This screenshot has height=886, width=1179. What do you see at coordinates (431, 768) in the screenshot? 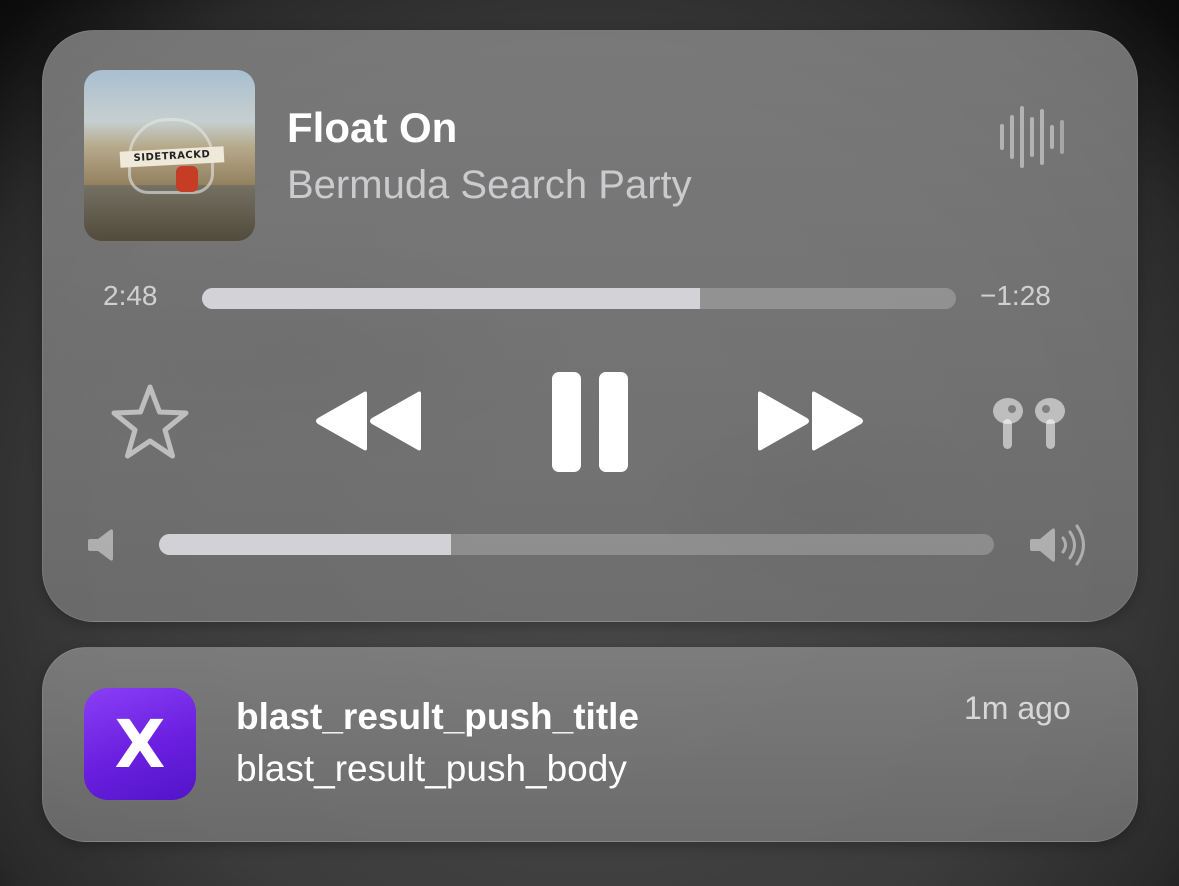
I see `notification-body: blast_result_push_body` at bounding box center [431, 768].